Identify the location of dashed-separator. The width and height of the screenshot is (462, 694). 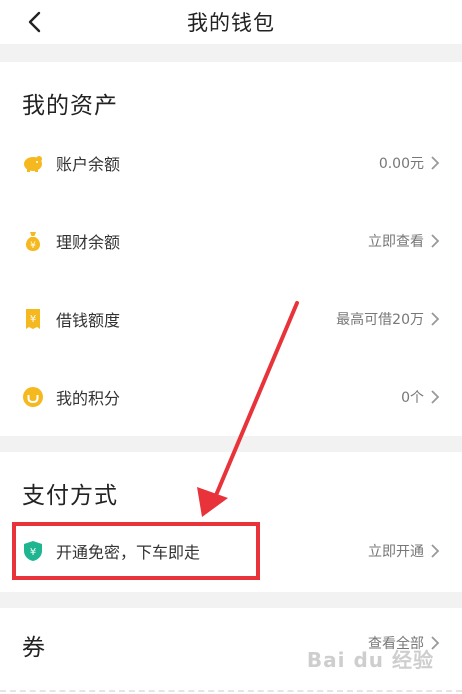
(231, 692).